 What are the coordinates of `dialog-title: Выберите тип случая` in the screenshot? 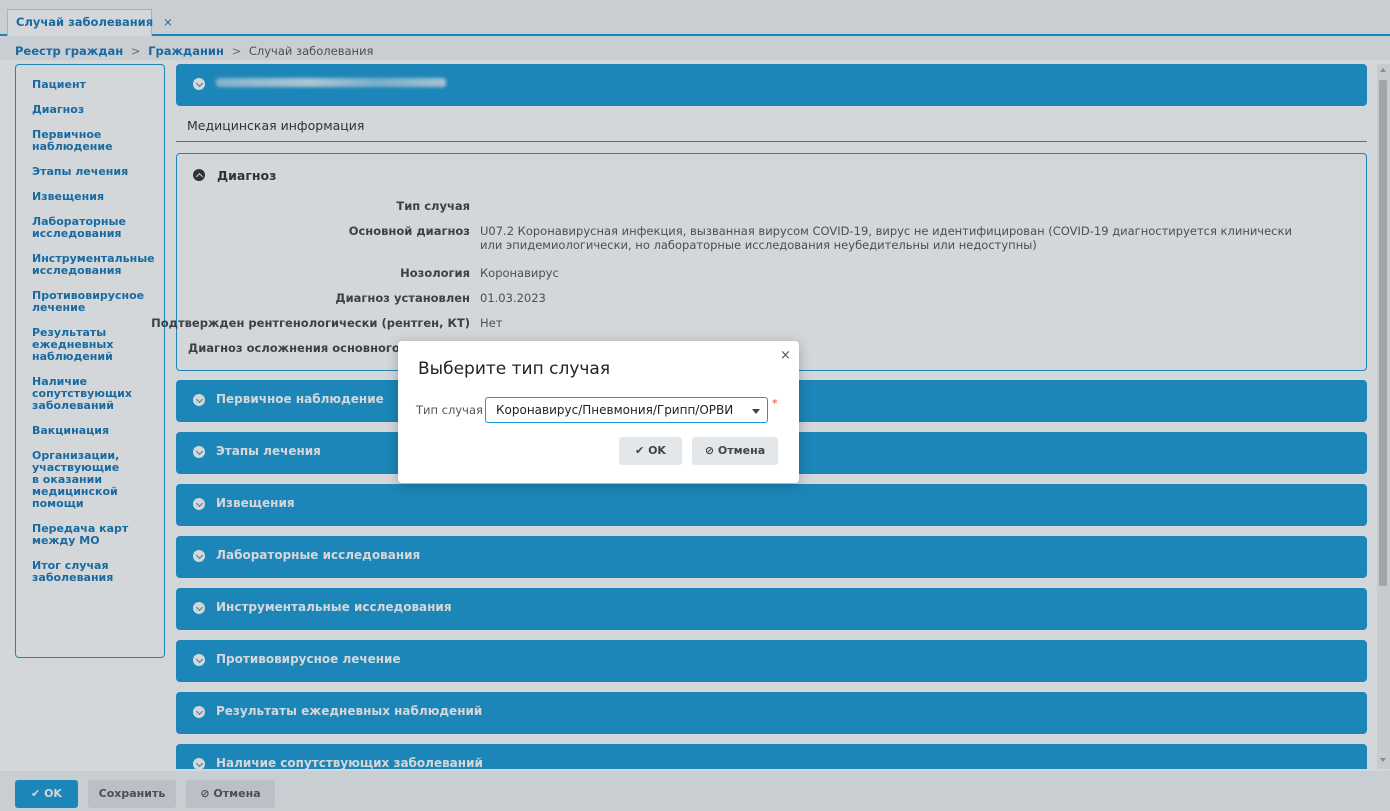 It's located at (514, 369).